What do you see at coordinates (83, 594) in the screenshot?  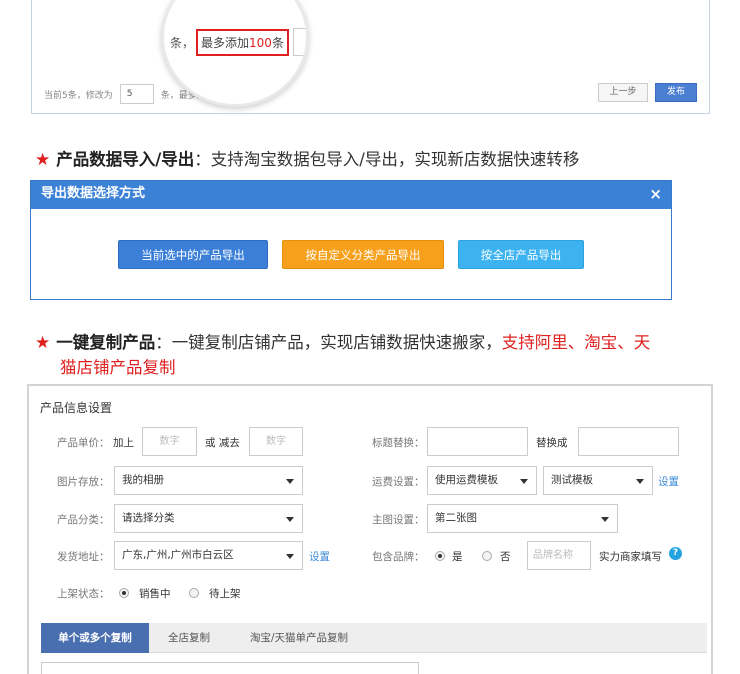 I see `status-label: 上架状态：` at bounding box center [83, 594].